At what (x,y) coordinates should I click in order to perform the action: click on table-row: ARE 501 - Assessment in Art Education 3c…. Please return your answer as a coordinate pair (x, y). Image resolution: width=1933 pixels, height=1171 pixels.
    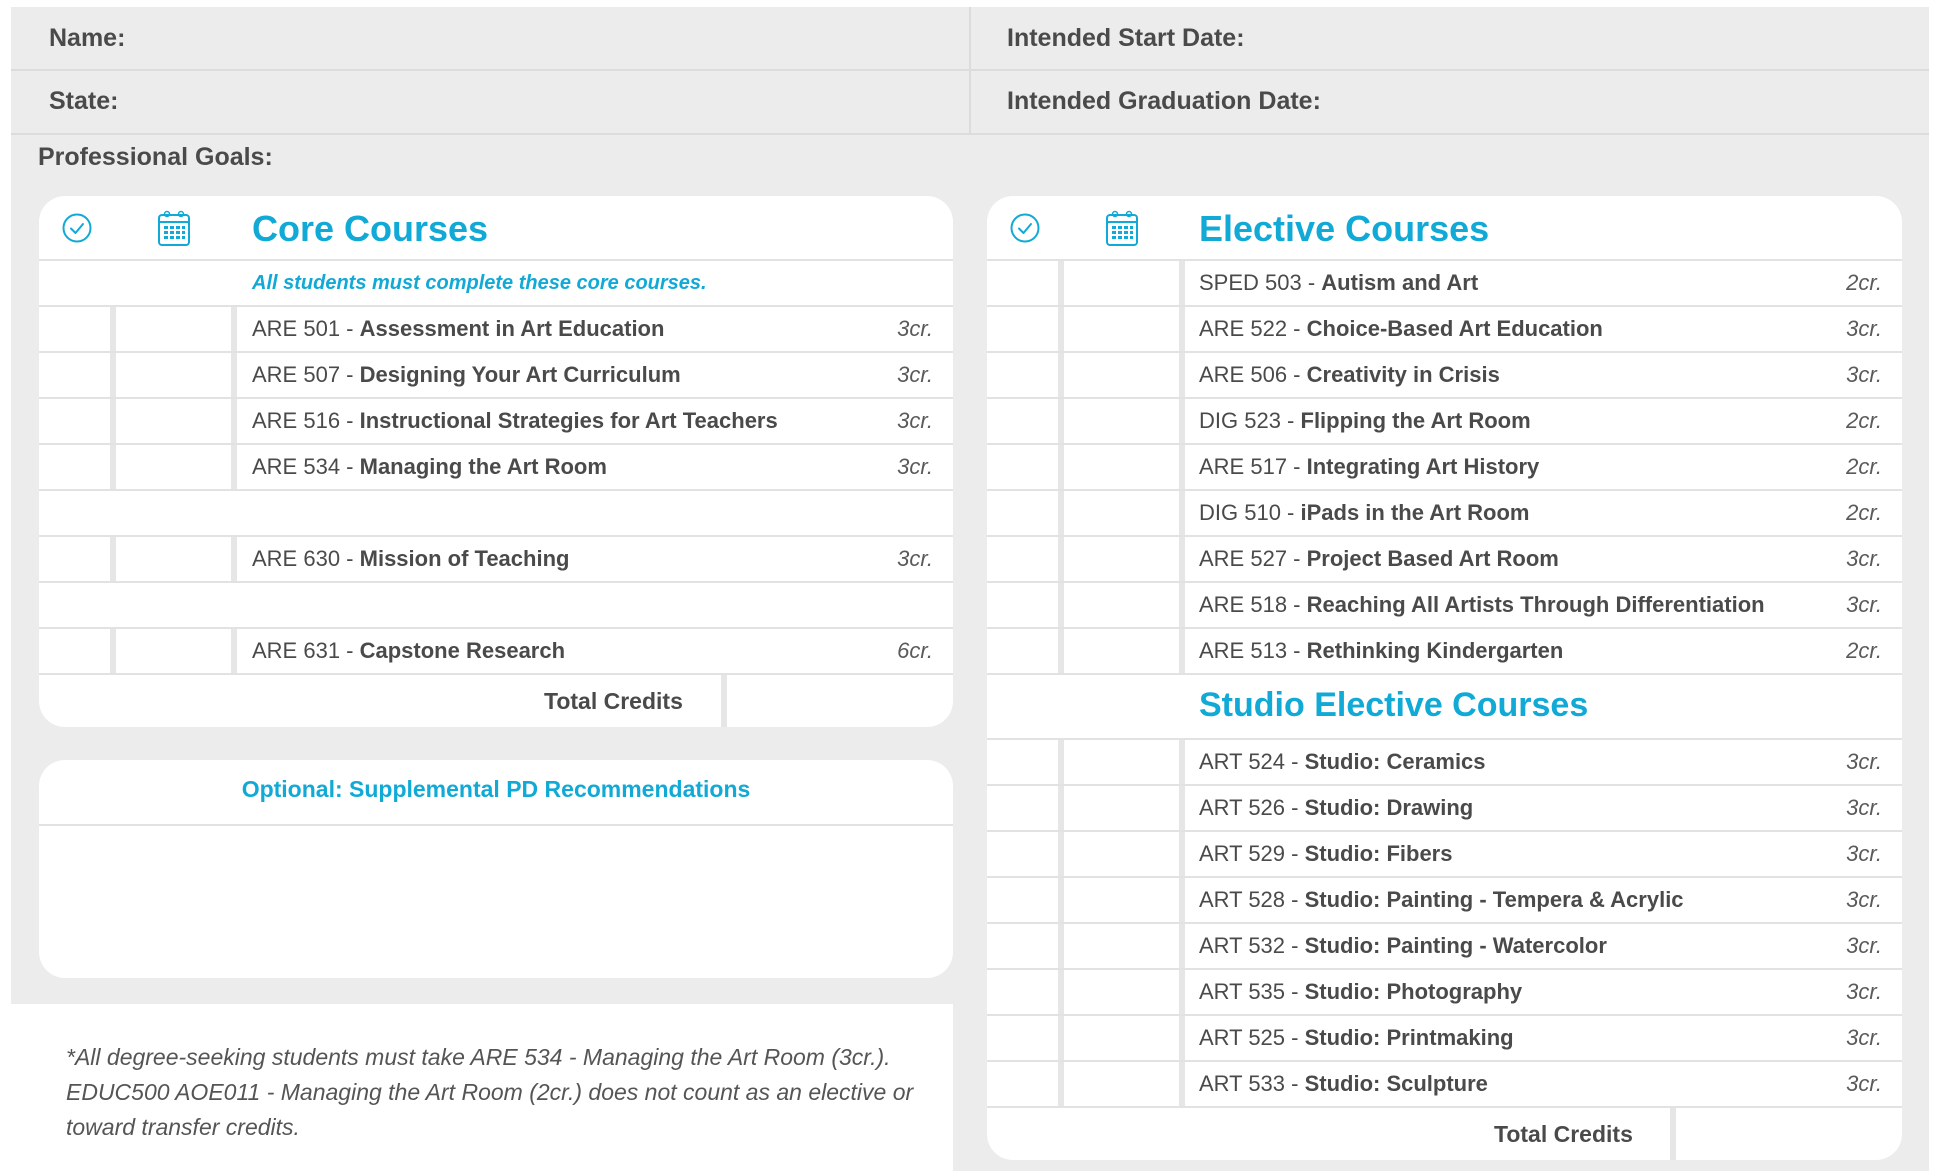
    Looking at the image, I should click on (496, 330).